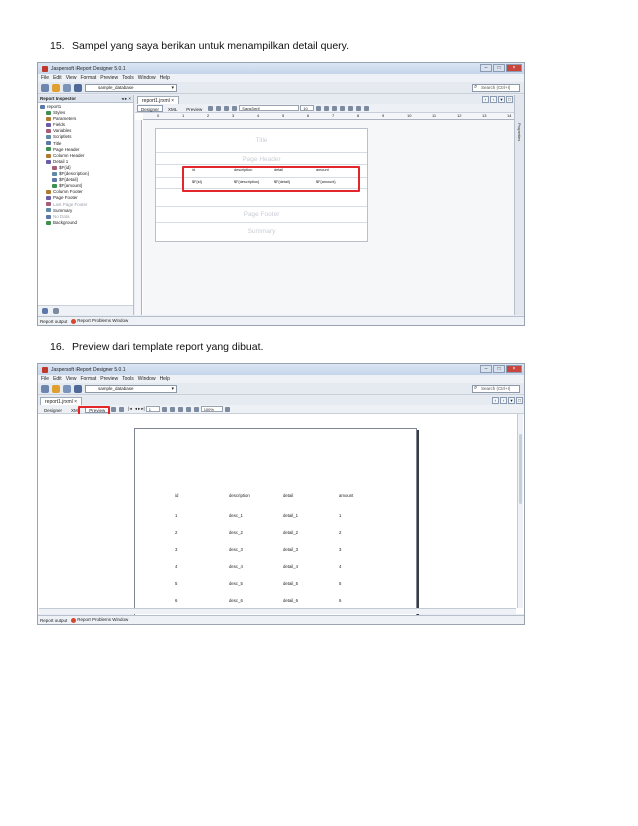  What do you see at coordinates (277, 611) in the screenshot?
I see `horizontal-scrollbar` at bounding box center [277, 611].